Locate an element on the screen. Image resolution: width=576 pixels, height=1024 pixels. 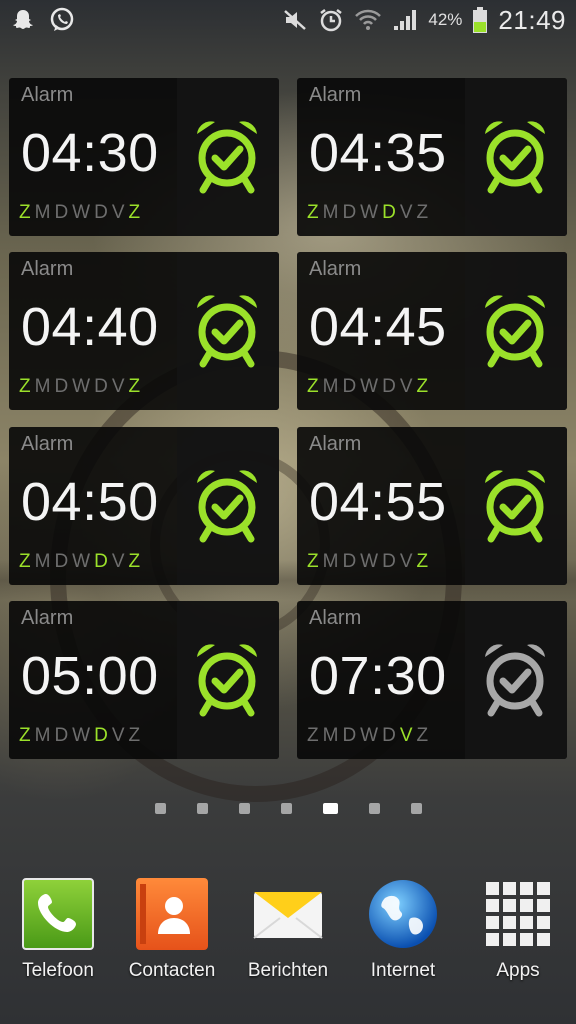
alarm-widget: Alarm 04:55 ZMDWDVZ is located at coordinates (432, 506).